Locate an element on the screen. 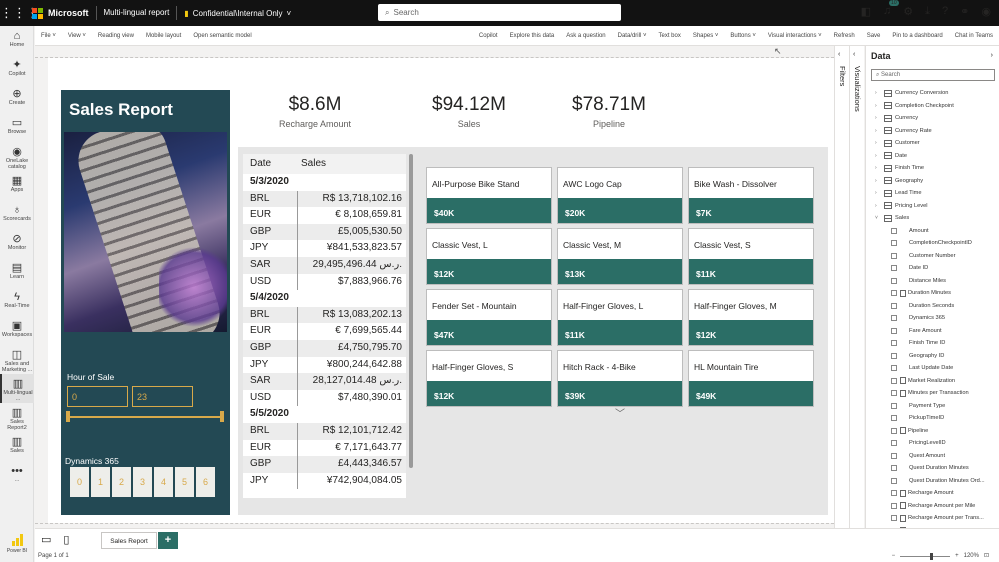  table-row: SAR 28,127,014.48 ر.س. is located at coordinates (324, 381).